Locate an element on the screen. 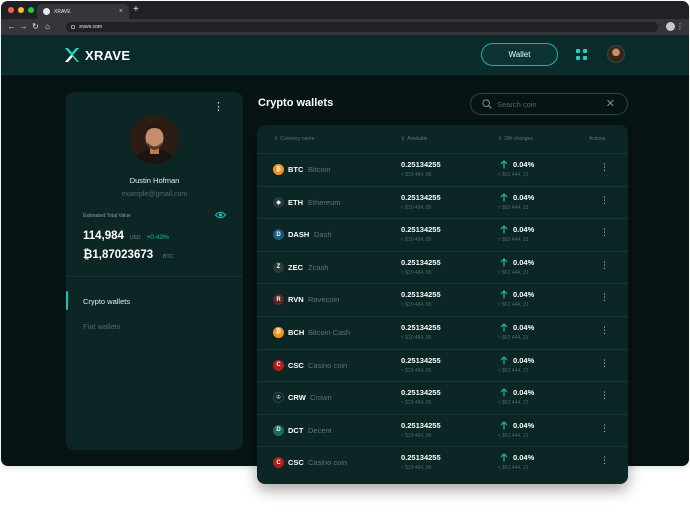 The height and width of the screenshot is (517, 690). close-icon: ✕ is located at coordinates (610, 104).